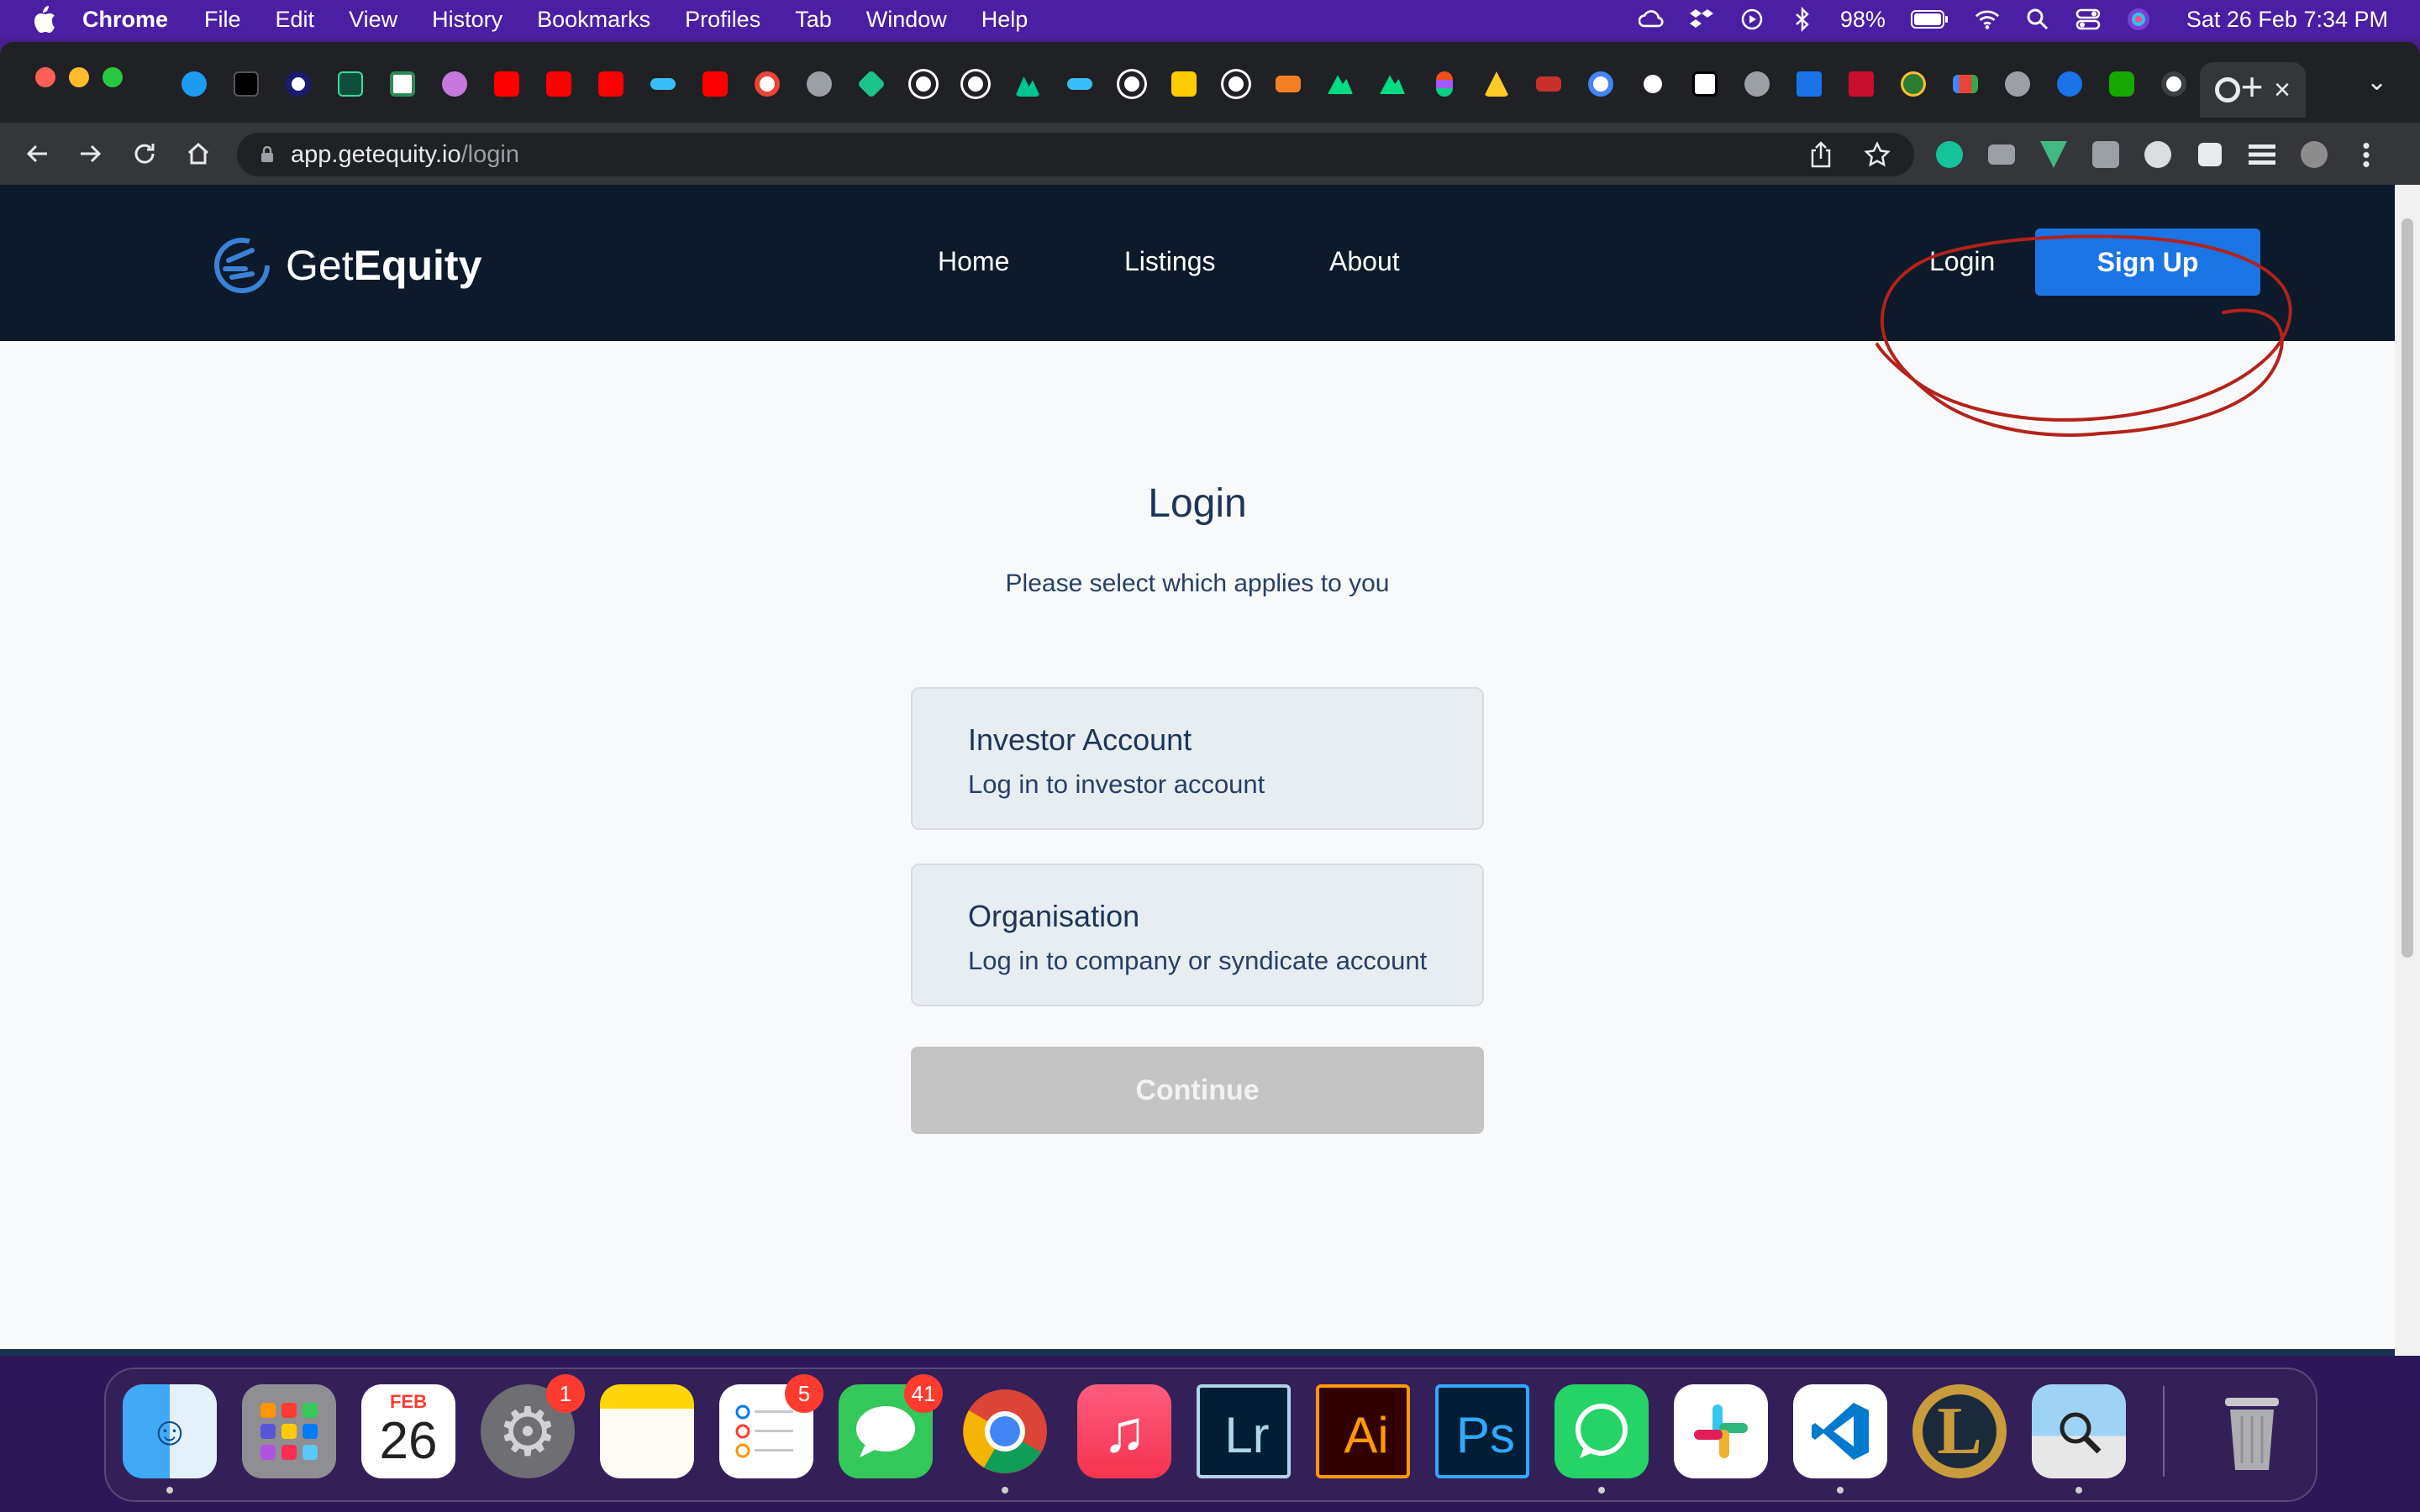 Image resolution: width=2420 pixels, height=1512 pixels. What do you see at coordinates (1602, 1431) in the screenshot?
I see `dock-whatsapp` at bounding box center [1602, 1431].